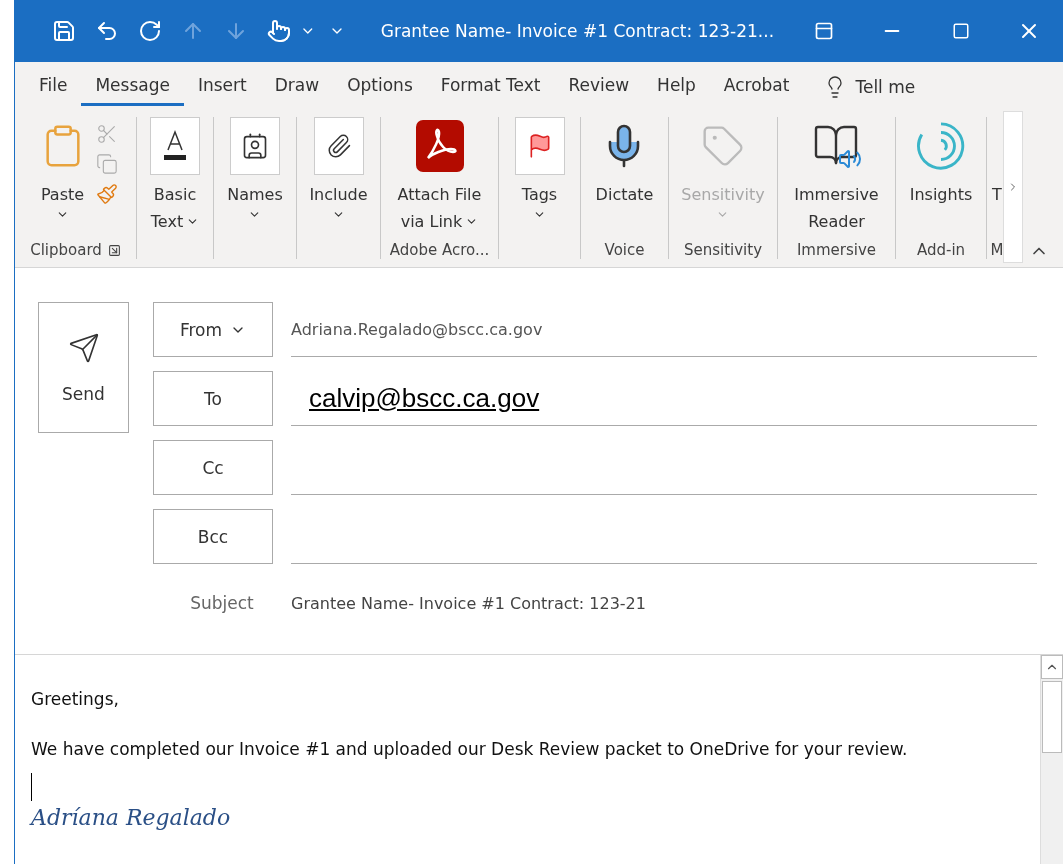 This screenshot has width=1063, height=864. Describe the element at coordinates (664, 330) in the screenshot. I see `address-field: Adriana.Regalado@bscc.ca.gov` at that location.